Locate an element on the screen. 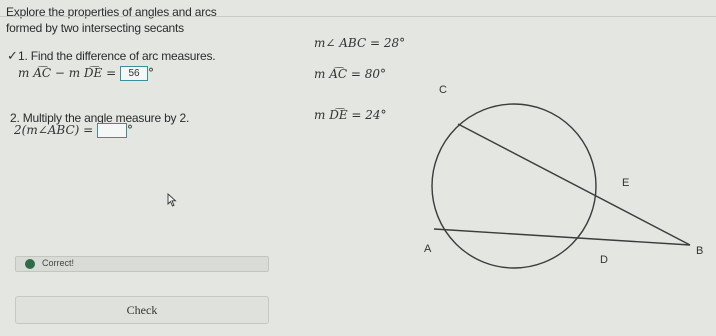 The height and width of the screenshot is (336, 716). secant-bc is located at coordinates (574, 184).